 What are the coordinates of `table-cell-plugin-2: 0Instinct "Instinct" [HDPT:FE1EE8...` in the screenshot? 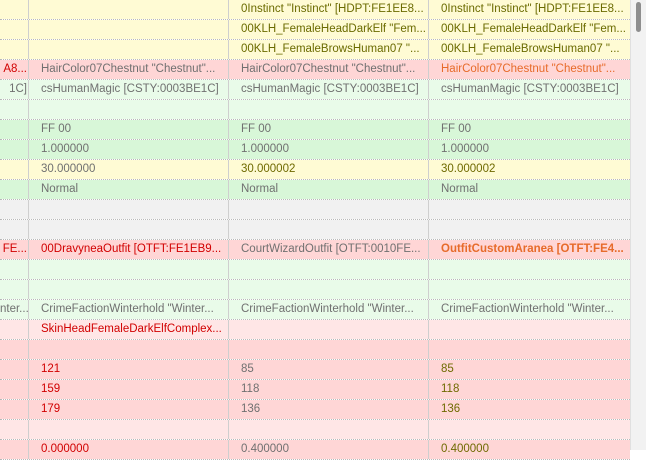 It's located at (329, 9).